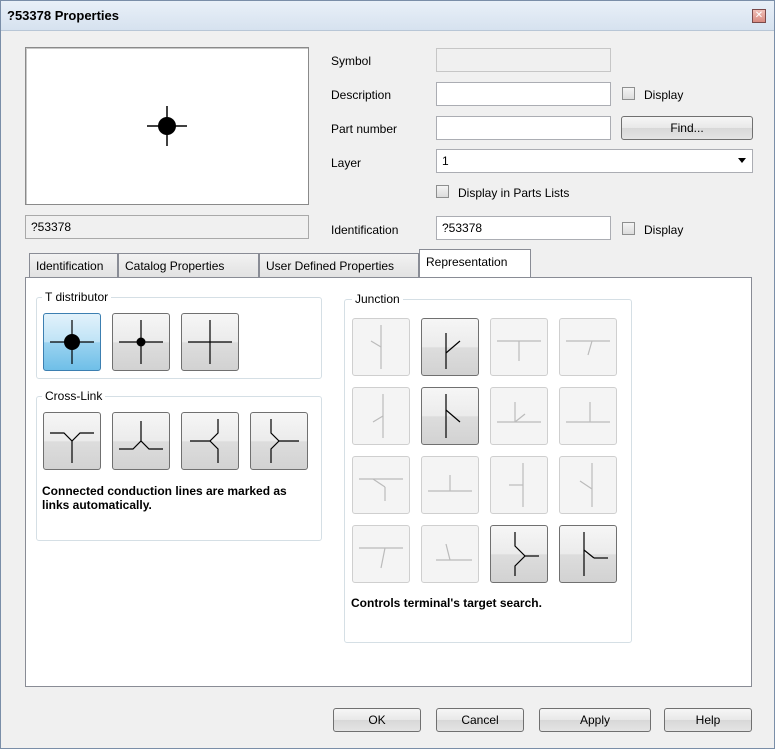 This screenshot has width=775, height=749. Describe the element at coordinates (742, 160) in the screenshot. I see `chevron-down-icon` at that location.